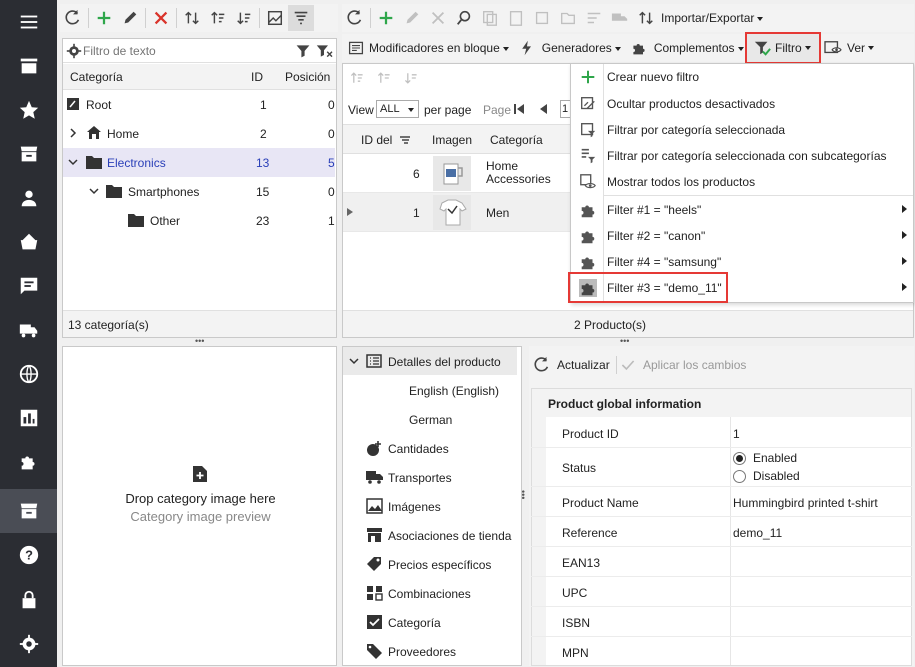 This screenshot has height=667, width=915. What do you see at coordinates (594, 18) in the screenshot?
I see `mass-edit-icon` at bounding box center [594, 18].